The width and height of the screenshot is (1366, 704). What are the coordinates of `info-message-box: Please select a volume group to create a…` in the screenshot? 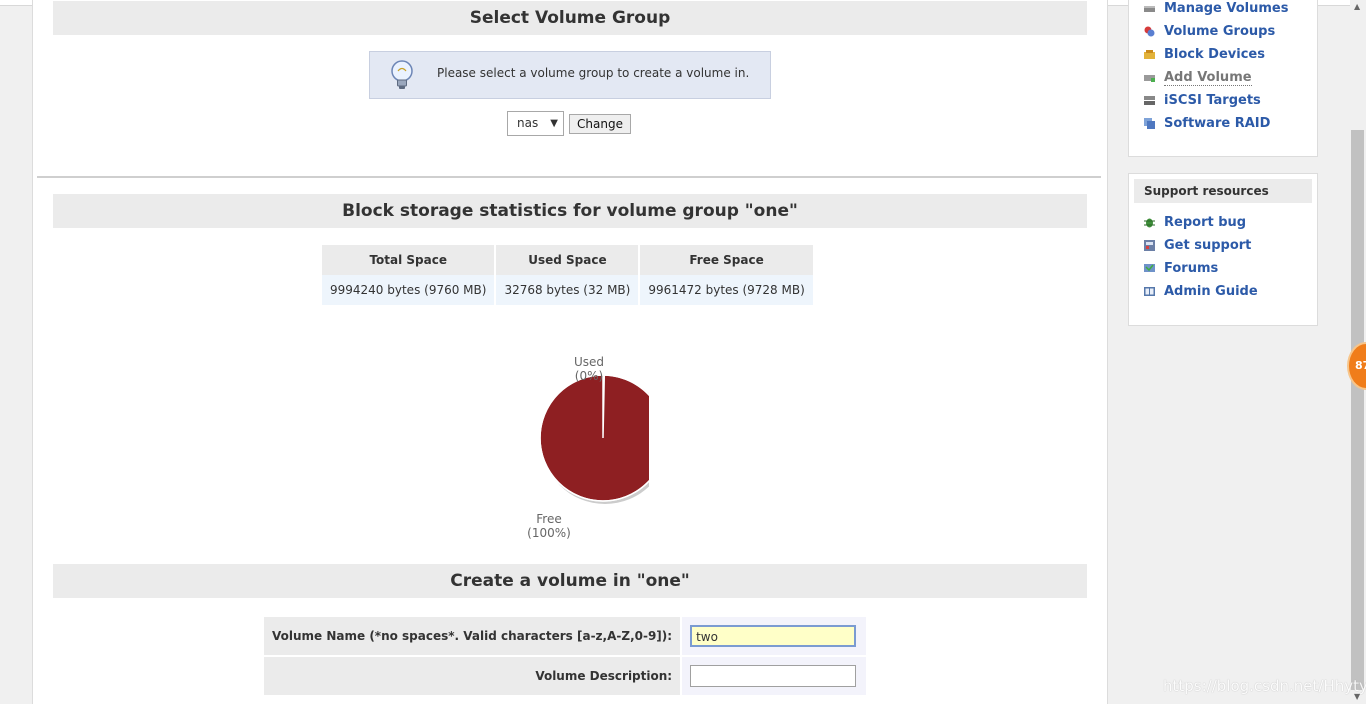 It's located at (570, 75).